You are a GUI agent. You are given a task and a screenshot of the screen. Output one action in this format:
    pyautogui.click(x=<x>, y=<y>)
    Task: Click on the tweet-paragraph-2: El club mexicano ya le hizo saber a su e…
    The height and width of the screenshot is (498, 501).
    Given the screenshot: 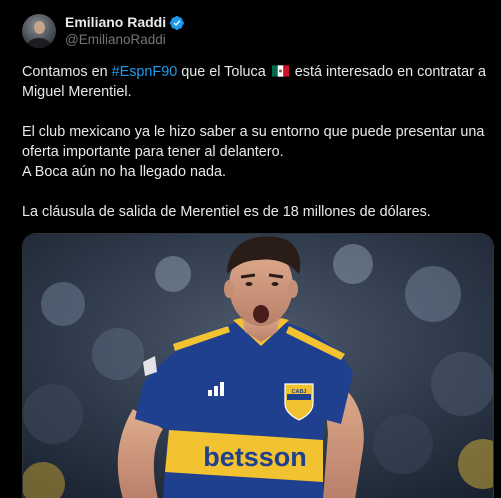 What is the action you would take?
    pyautogui.click(x=253, y=142)
    